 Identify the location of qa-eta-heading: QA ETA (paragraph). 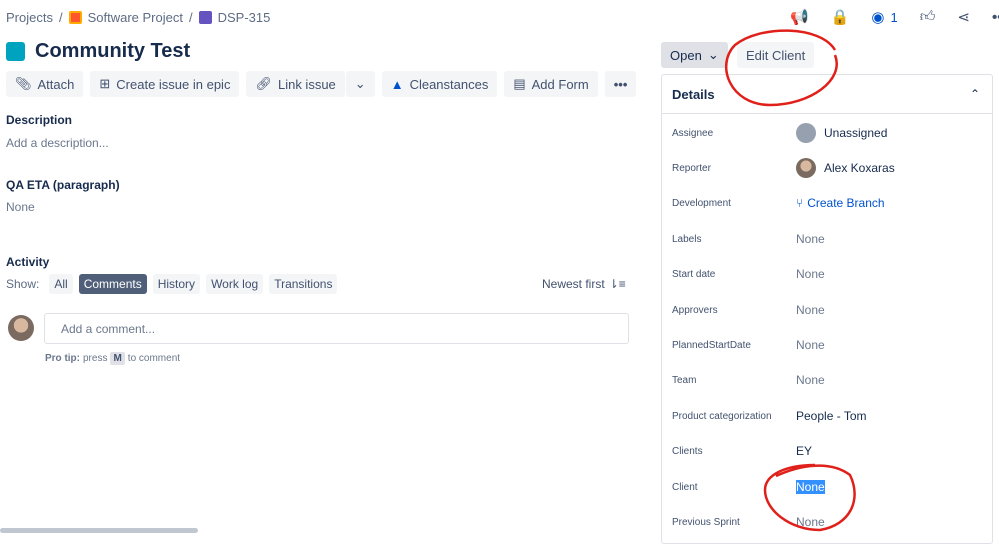
(63, 185).